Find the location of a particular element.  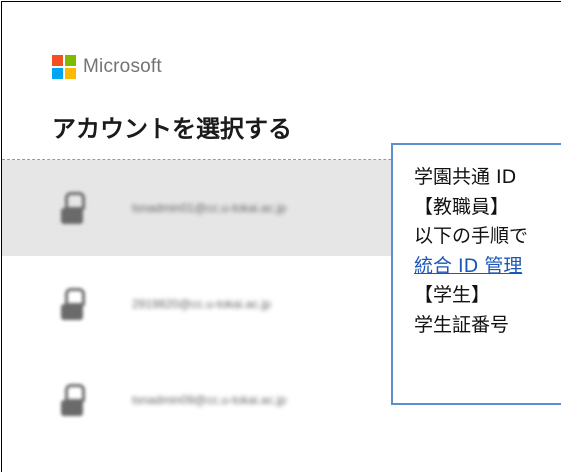

tooltip-line-student-id: 学生証番号 is located at coordinates (462, 324).